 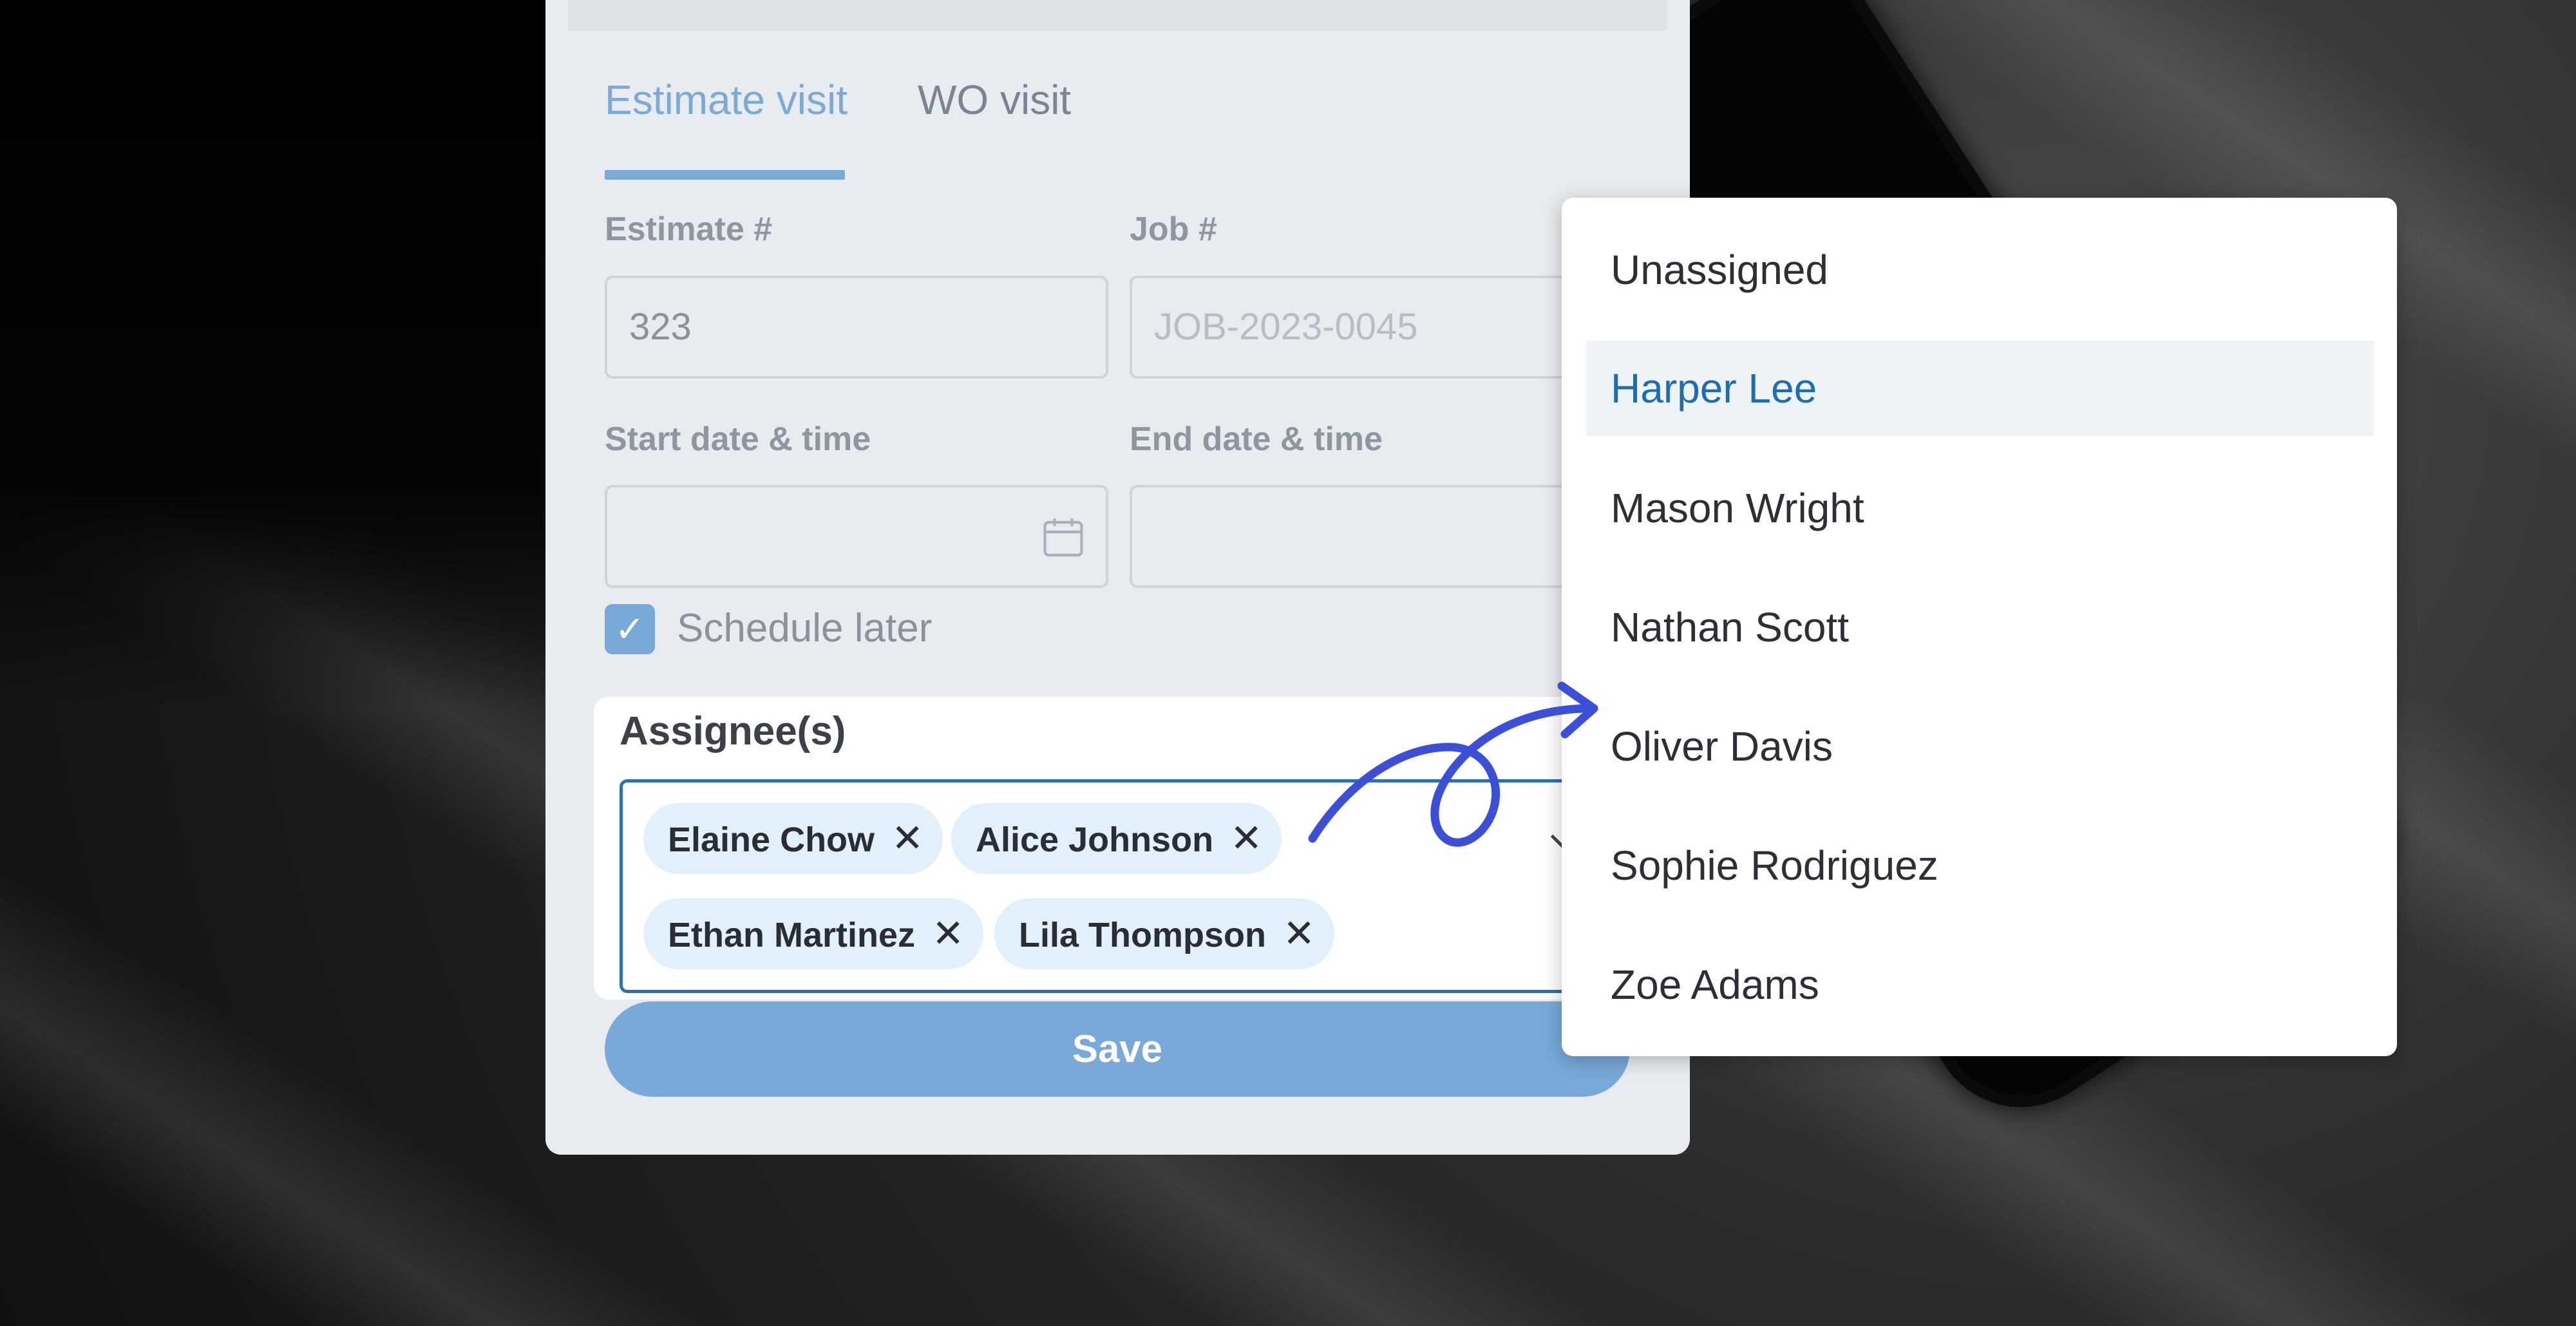 What do you see at coordinates (792, 935) in the screenshot?
I see `chip-label: Ethan Martinez` at bounding box center [792, 935].